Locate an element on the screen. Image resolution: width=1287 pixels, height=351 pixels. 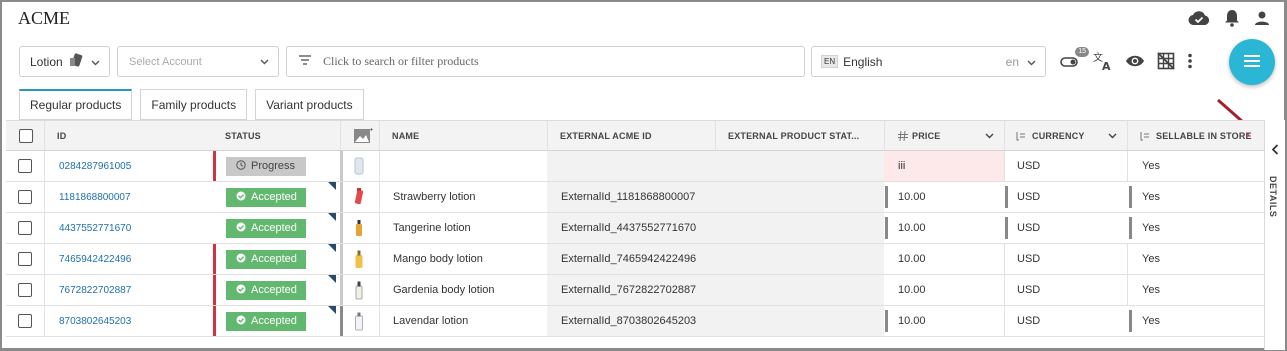
language-selector: EN English en is located at coordinates (928, 61).